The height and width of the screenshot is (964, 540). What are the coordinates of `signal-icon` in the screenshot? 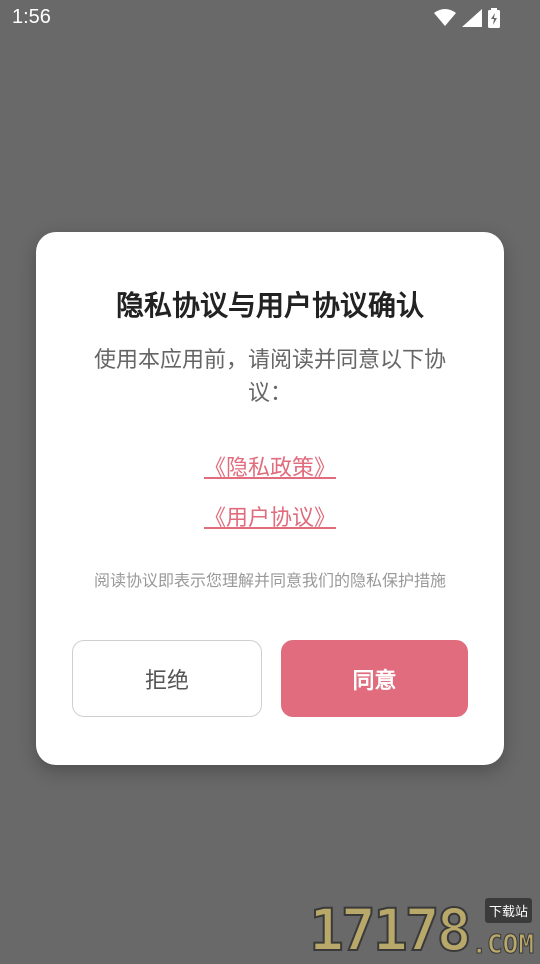 It's located at (472, 20).